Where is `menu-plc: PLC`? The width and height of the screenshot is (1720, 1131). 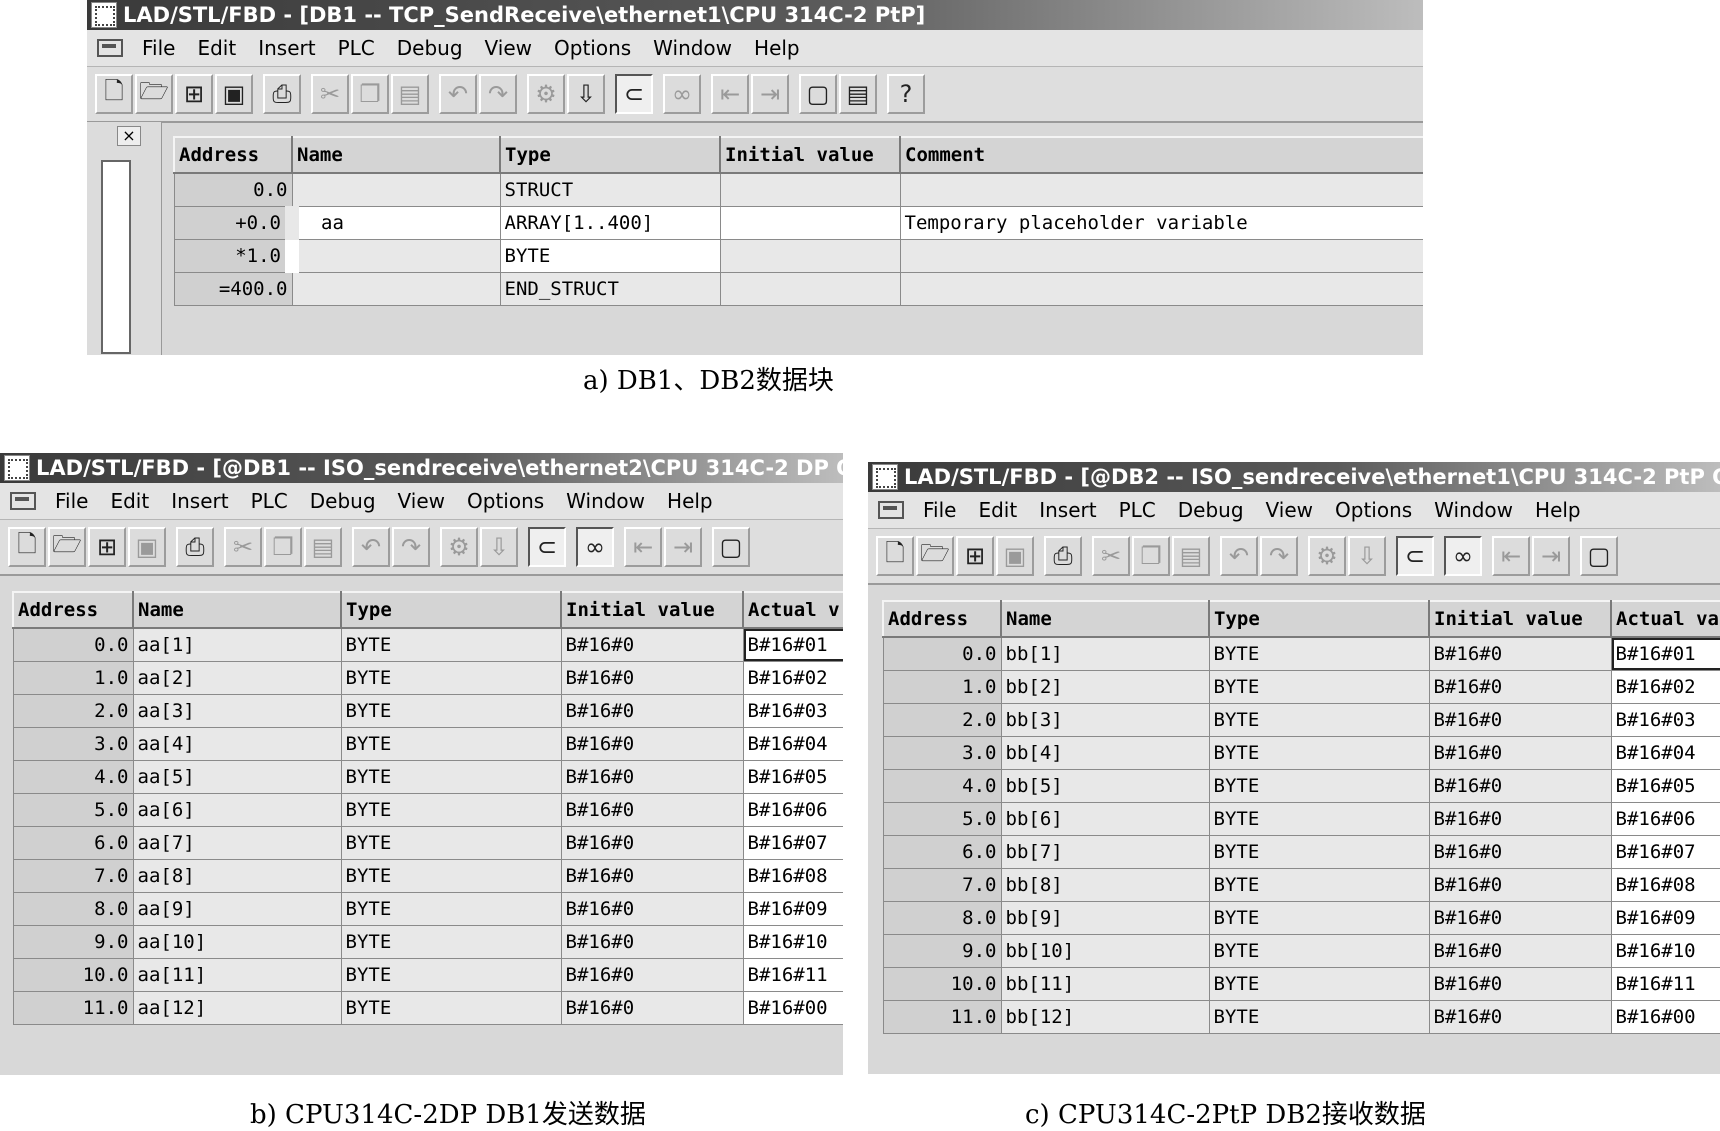 menu-plc: PLC is located at coordinates (356, 48).